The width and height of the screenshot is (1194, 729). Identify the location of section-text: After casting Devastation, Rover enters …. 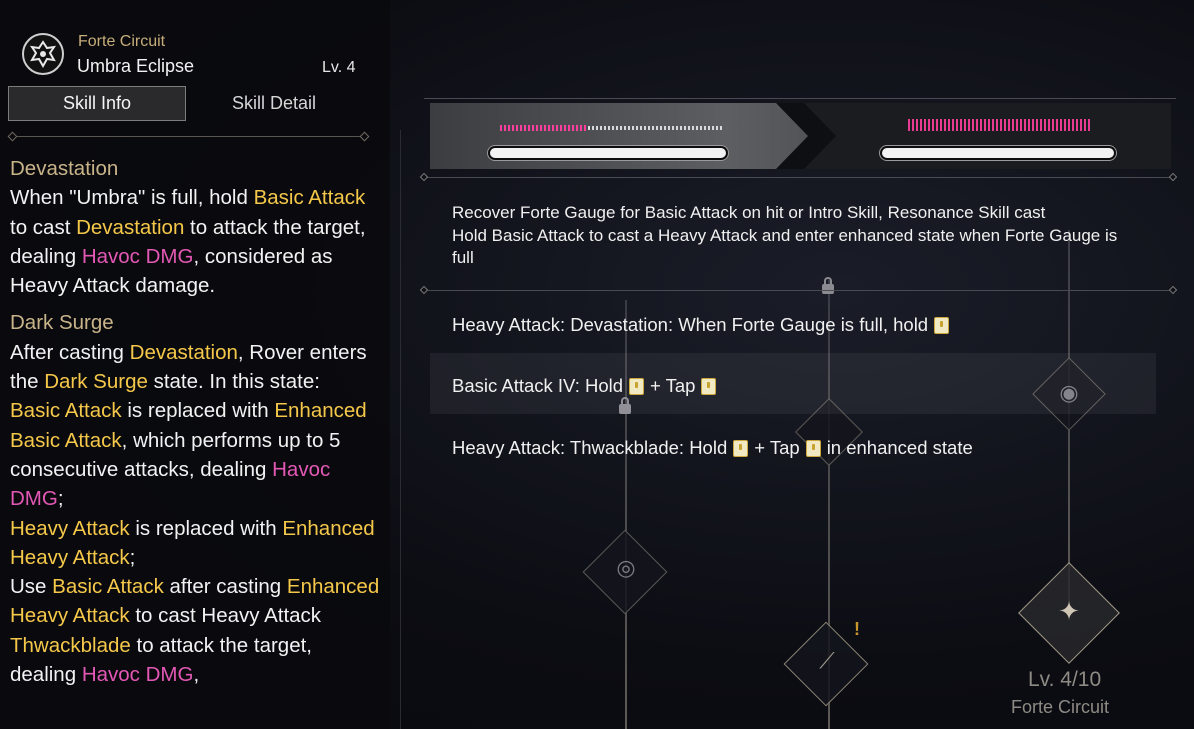
(188, 367).